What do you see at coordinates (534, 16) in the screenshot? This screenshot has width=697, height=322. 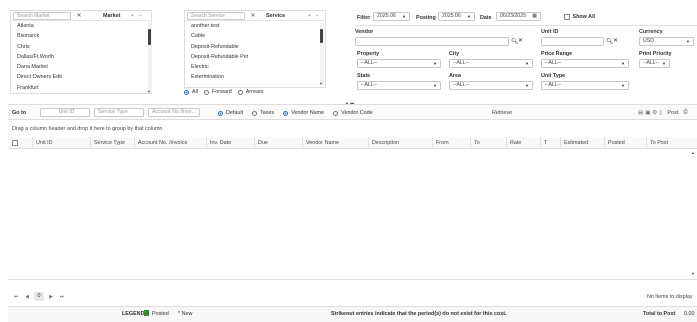 I see `calendar-icon: ▦` at bounding box center [534, 16].